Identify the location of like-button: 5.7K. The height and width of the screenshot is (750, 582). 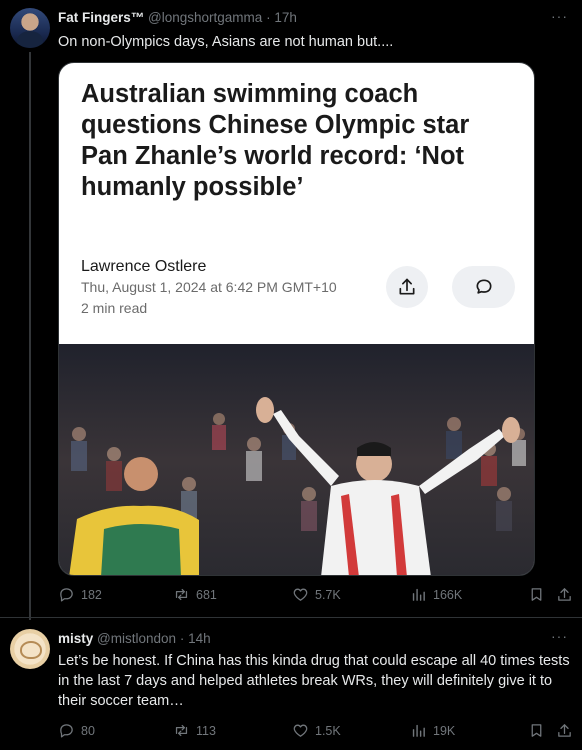
(316, 594).